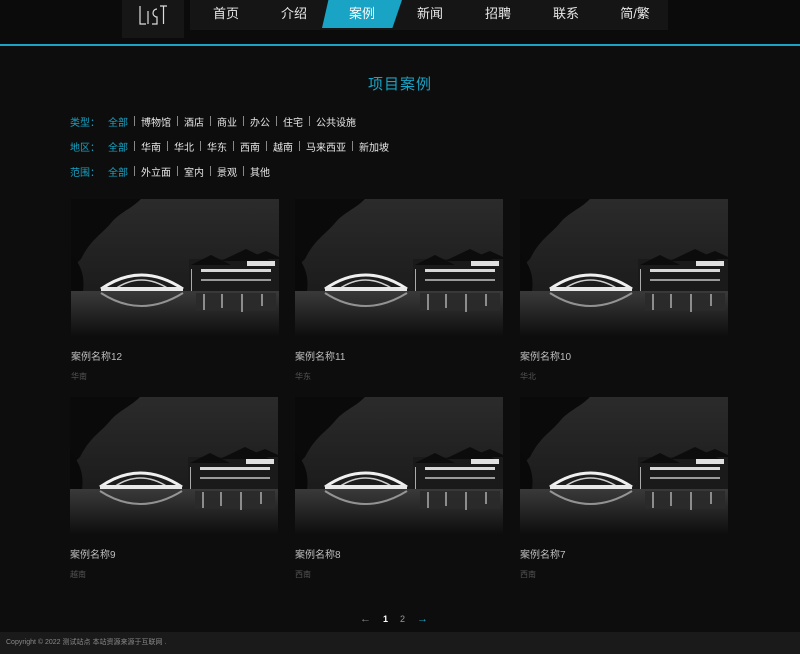 The height and width of the screenshot is (654, 800). Describe the element at coordinates (156, 171) in the screenshot. I see `filter-option: 外立面` at that location.